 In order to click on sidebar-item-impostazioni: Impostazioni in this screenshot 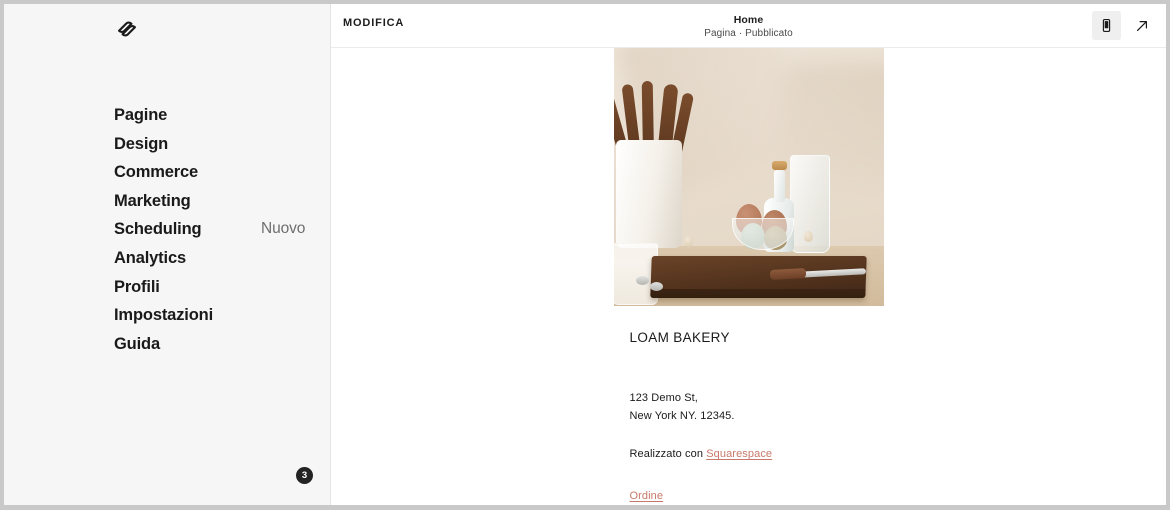, I will do `click(219, 321)`.